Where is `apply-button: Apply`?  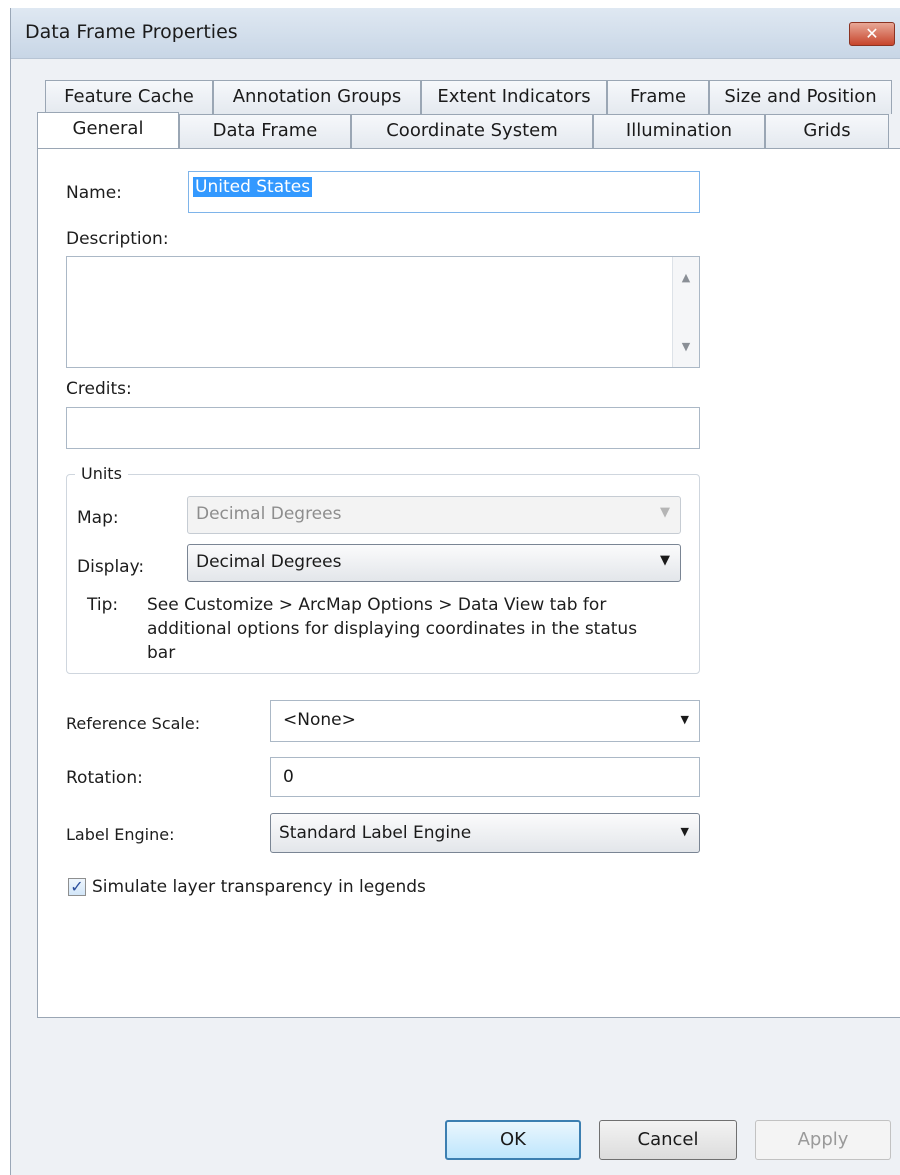
apply-button: Apply is located at coordinates (823, 1140).